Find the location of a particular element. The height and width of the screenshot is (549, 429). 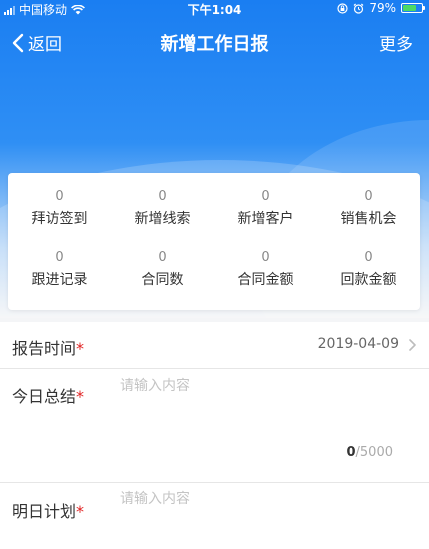

stat-new-customers: 0 新增客户 is located at coordinates (265, 208).